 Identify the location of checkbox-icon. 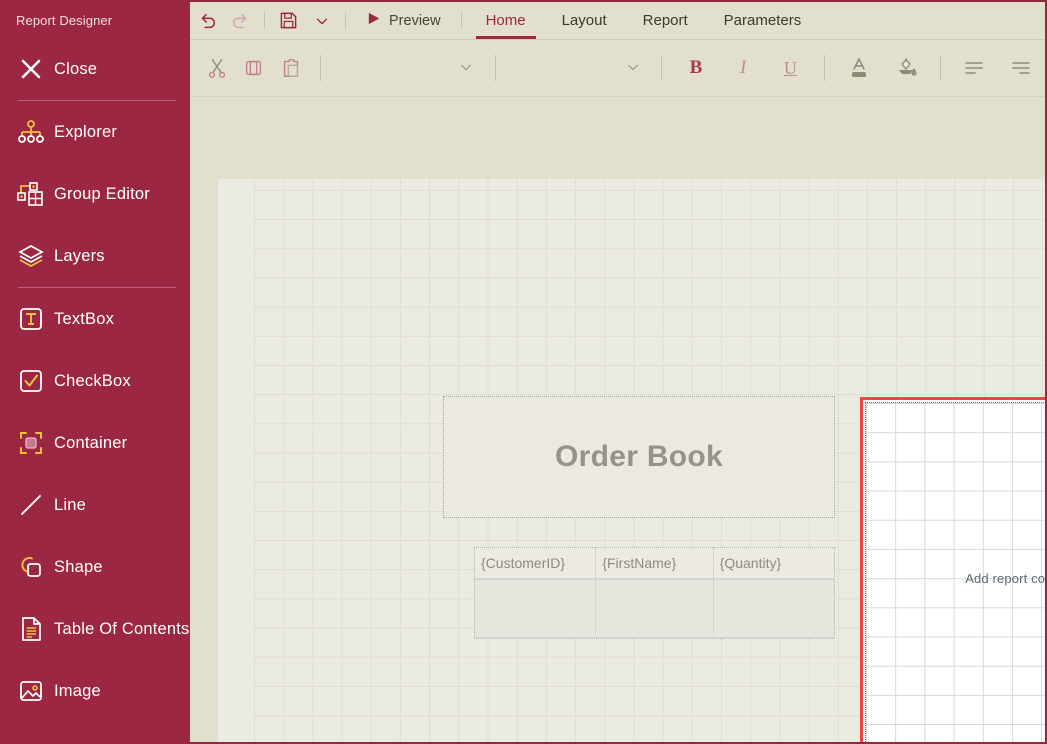
(31, 381).